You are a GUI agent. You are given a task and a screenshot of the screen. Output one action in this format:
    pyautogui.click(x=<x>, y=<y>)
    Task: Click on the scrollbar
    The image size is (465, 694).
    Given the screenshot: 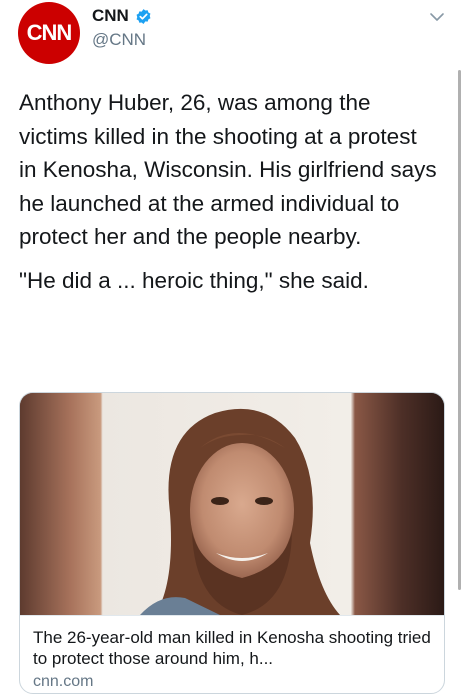 What is the action you would take?
    pyautogui.click(x=459, y=330)
    